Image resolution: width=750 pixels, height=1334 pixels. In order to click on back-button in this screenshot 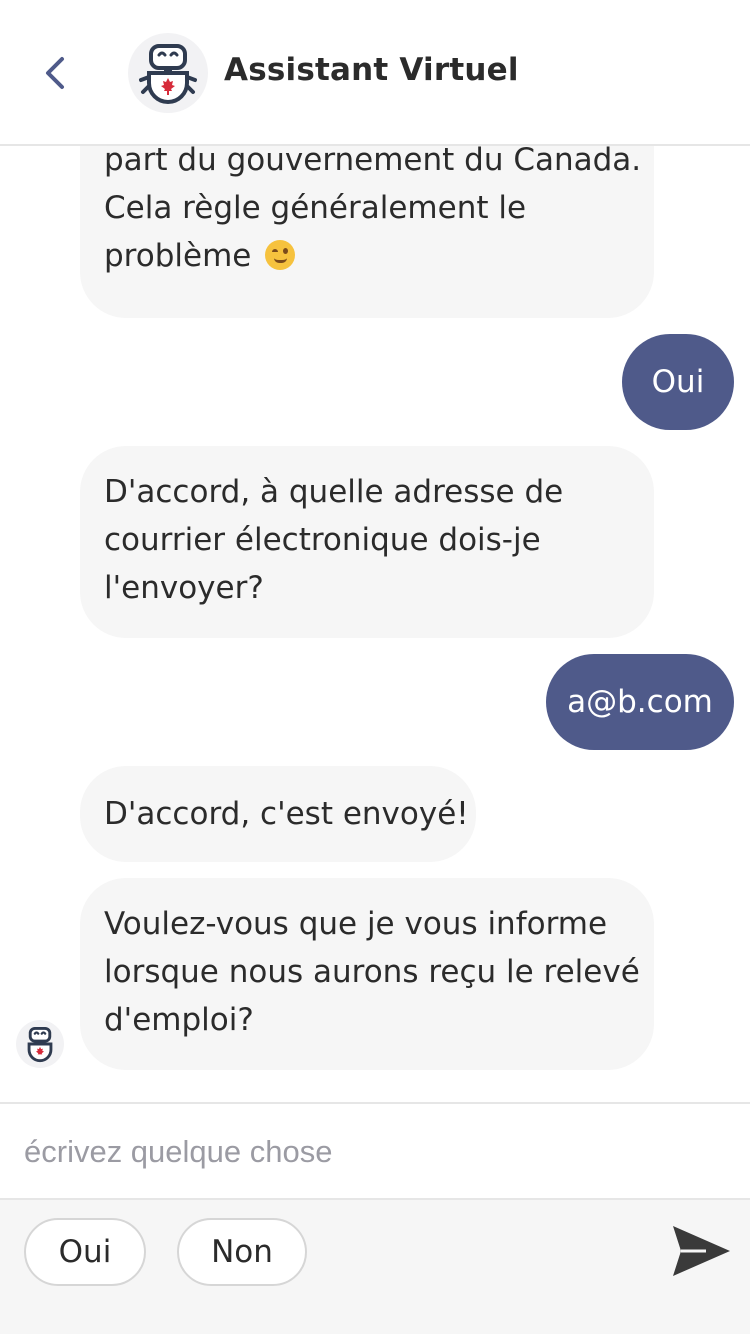, I will do `click(55, 73)`.